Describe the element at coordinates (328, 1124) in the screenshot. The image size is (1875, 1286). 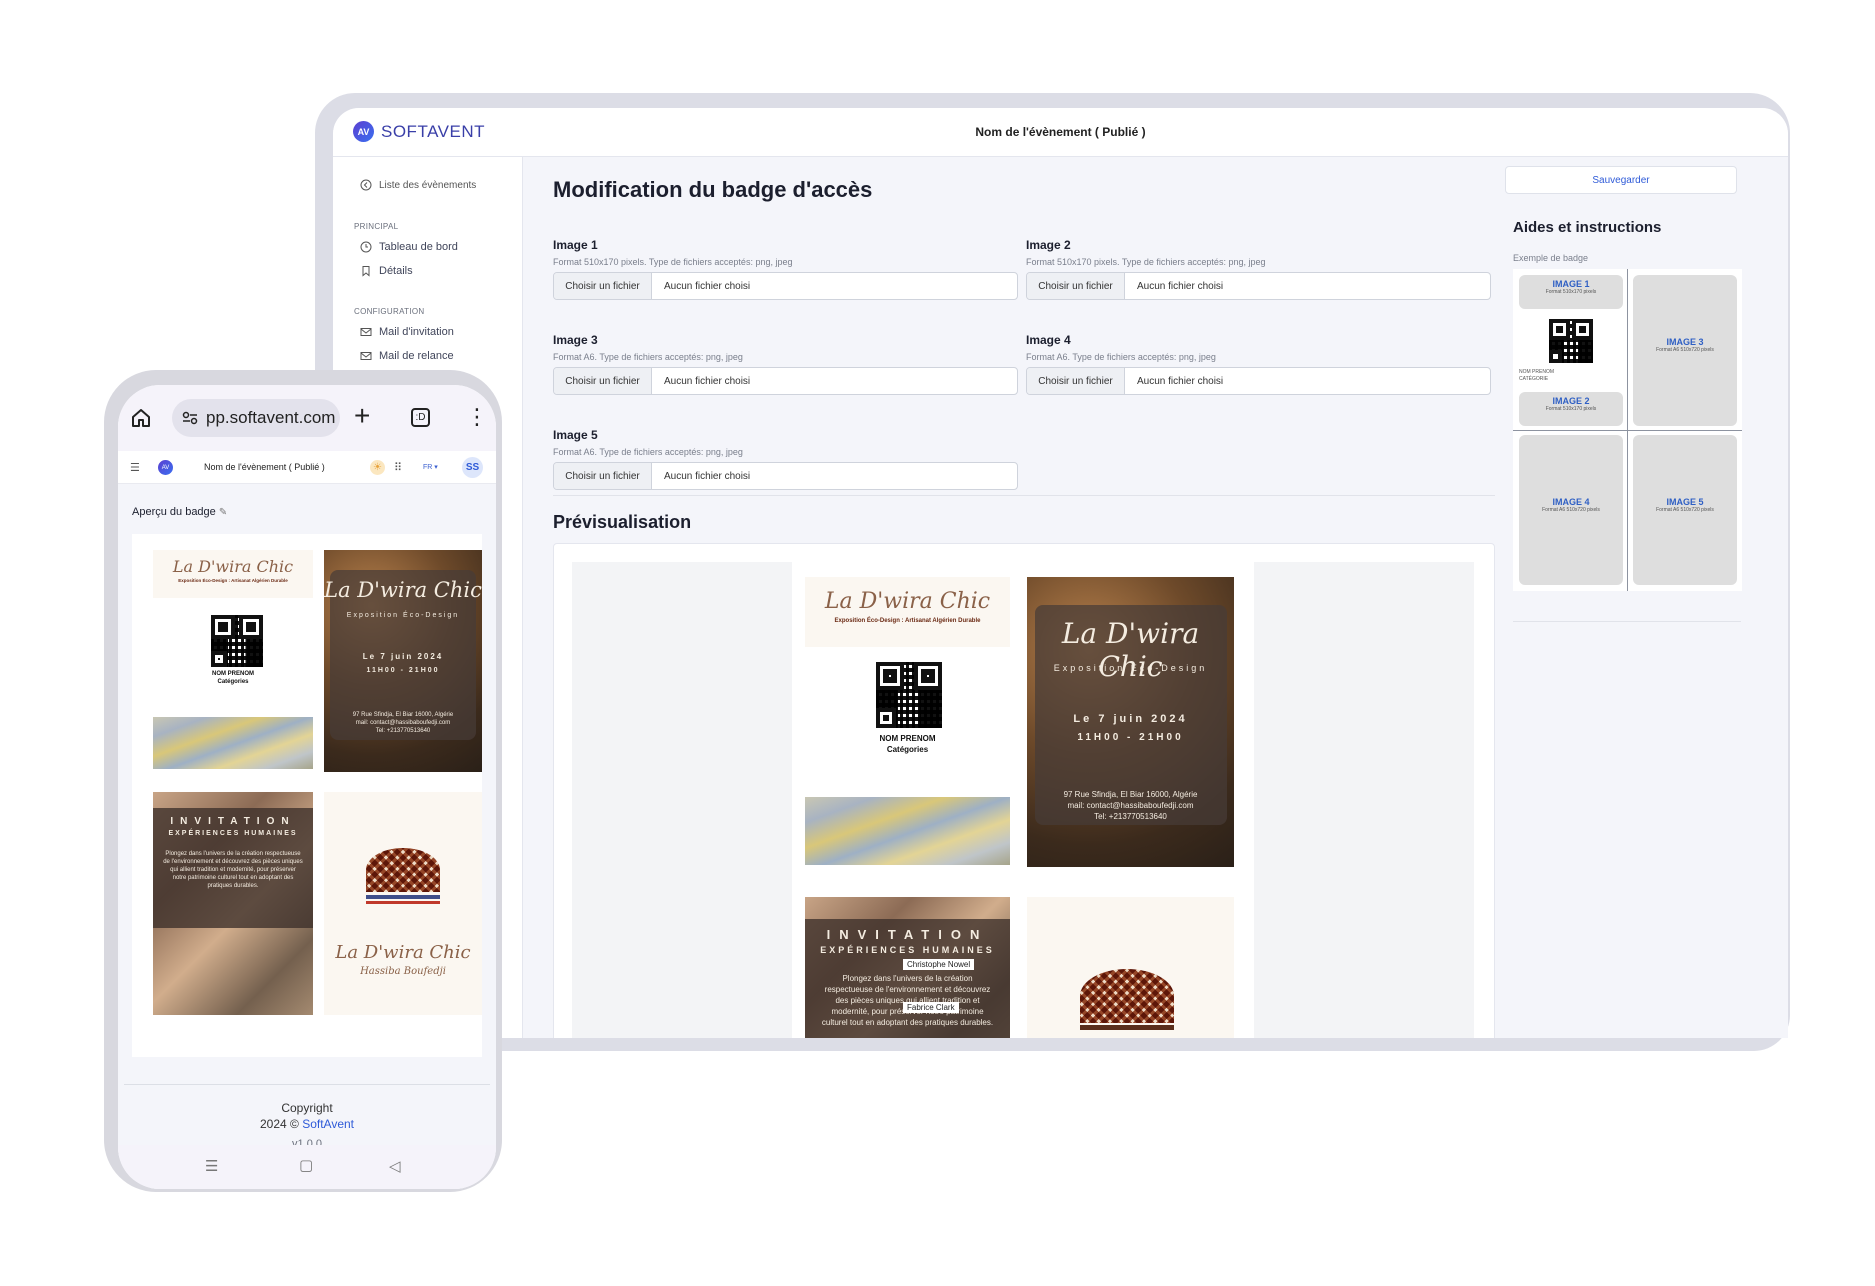
I see `softavent-link: SoftAvent` at that location.